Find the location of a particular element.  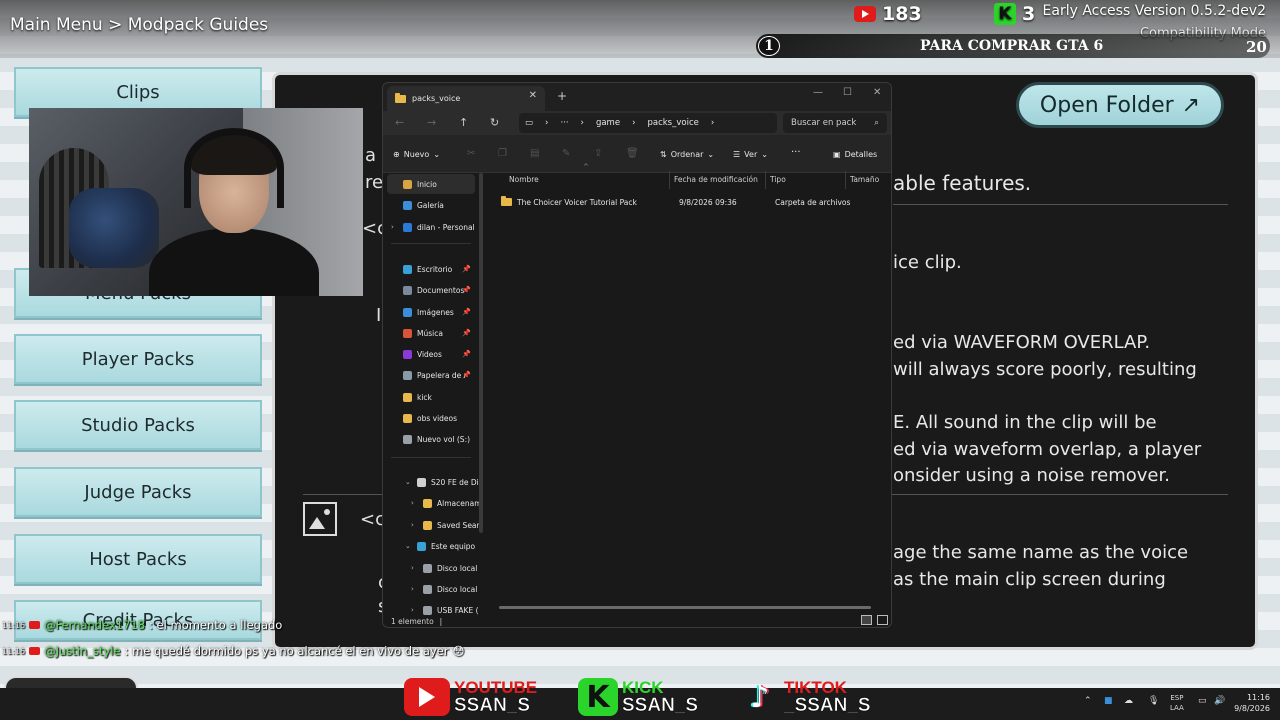

column-header-date: Fecha de modificación is located at coordinates (716, 179).